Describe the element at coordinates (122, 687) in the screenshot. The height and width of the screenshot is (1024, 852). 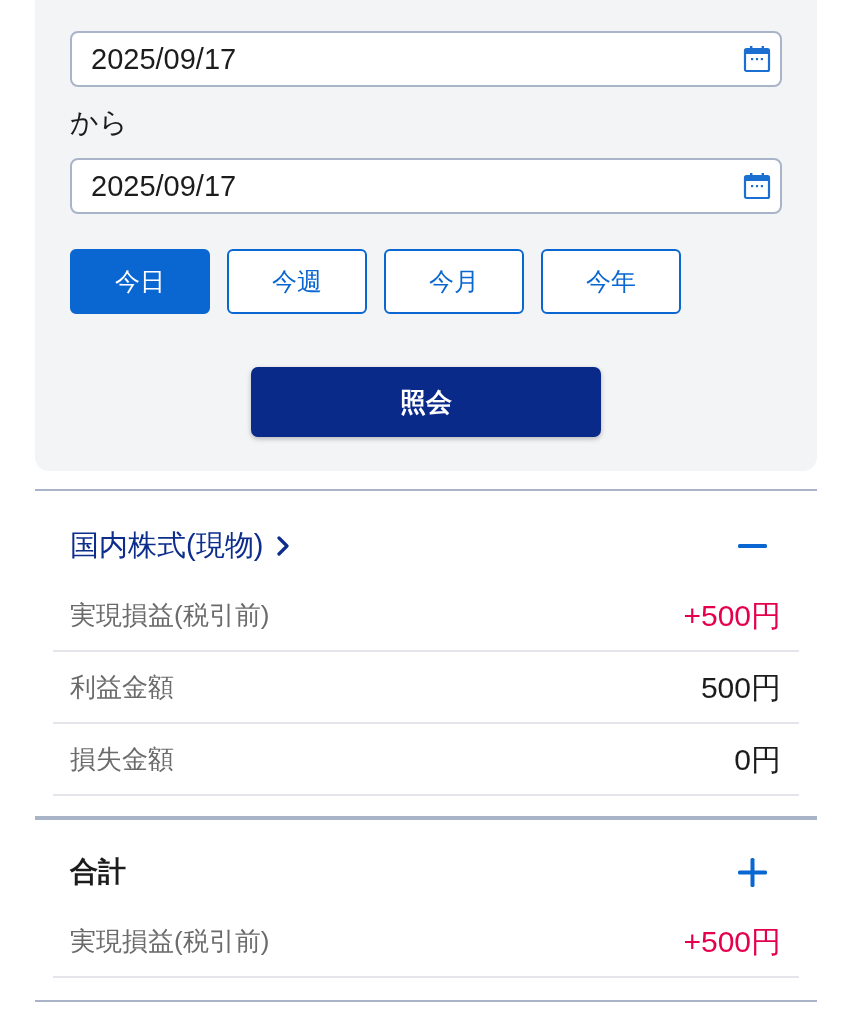
I see `row-label: 利益金額` at that location.